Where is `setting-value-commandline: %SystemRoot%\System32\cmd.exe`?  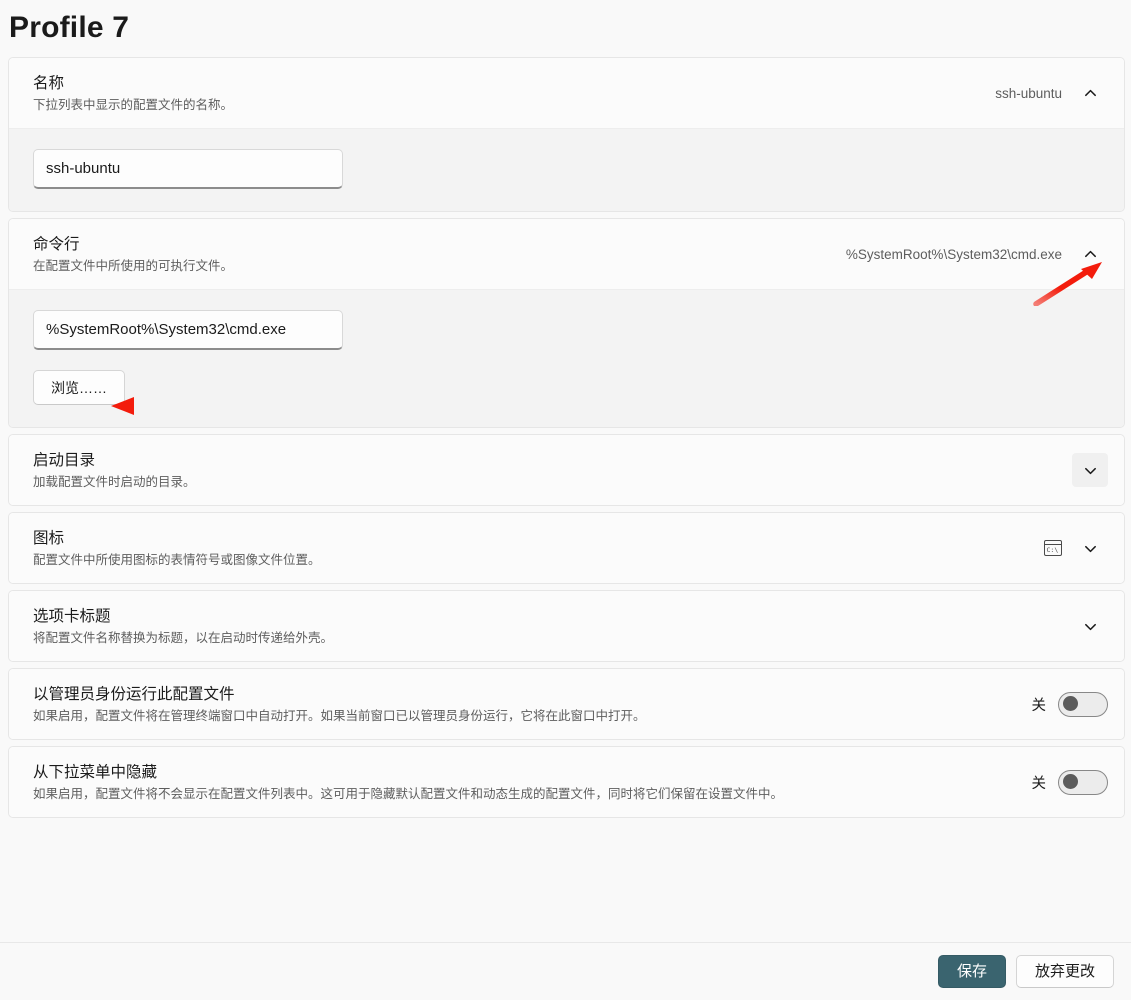
setting-value-commandline: %SystemRoot%\System32\cmd.exe is located at coordinates (953, 254).